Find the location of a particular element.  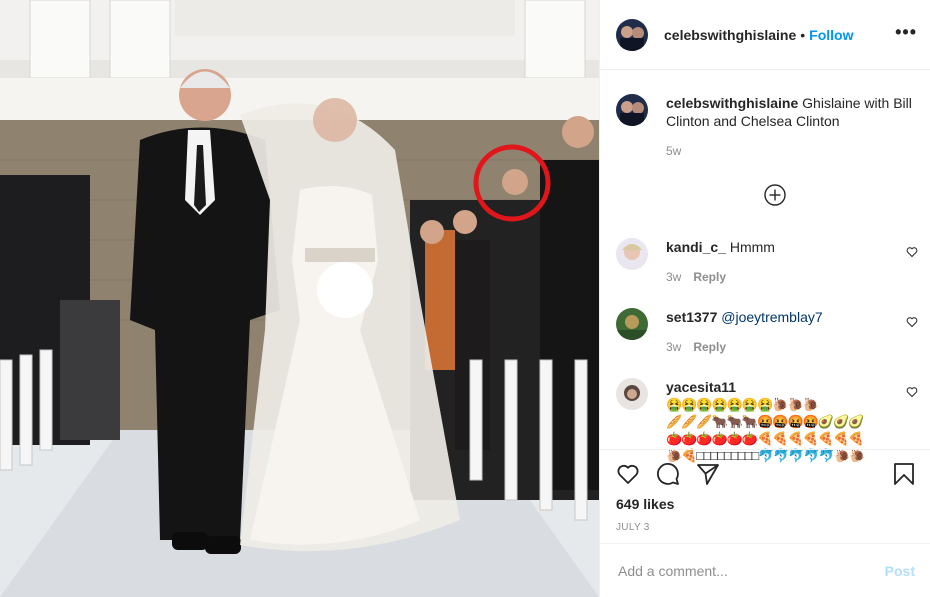

post-header: celebswithghislaine • Follow ••• is located at coordinates (765, 35).